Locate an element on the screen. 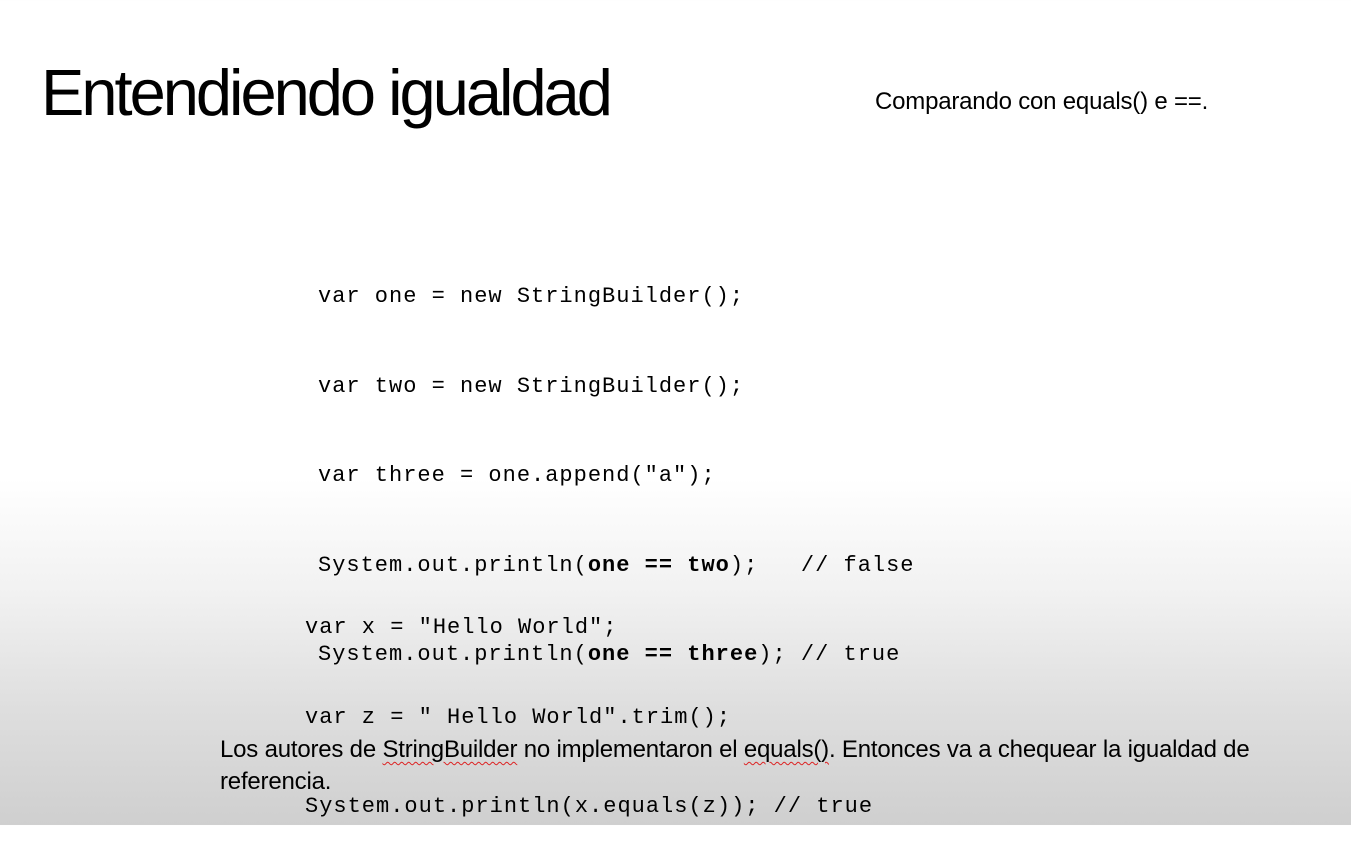  note-misspelled-word: equals() is located at coordinates (786, 749).